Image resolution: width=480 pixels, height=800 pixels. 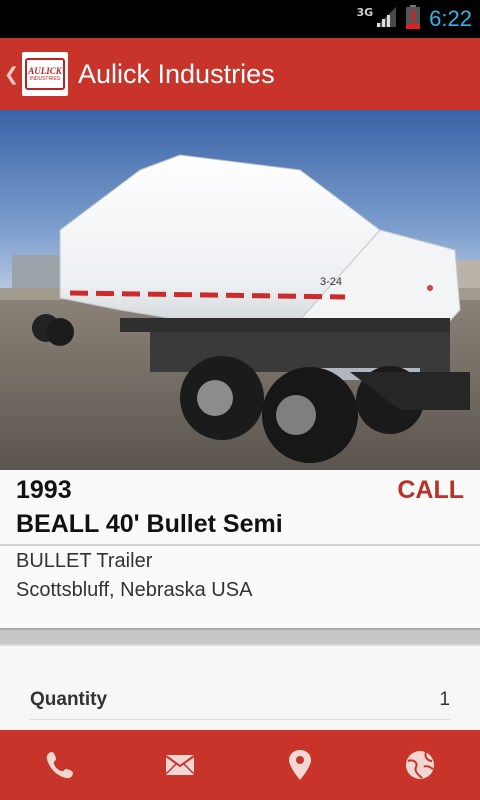 I want to click on listing-price: CALL, so click(x=430, y=490).